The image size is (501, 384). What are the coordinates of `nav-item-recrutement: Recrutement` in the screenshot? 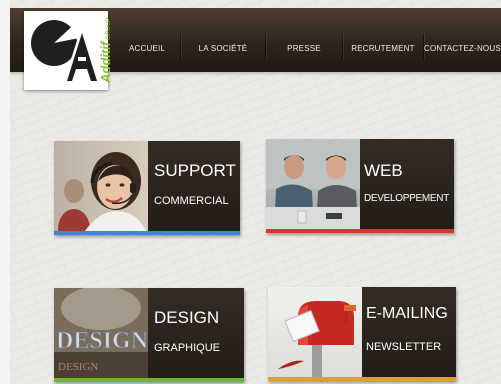 It's located at (383, 49).